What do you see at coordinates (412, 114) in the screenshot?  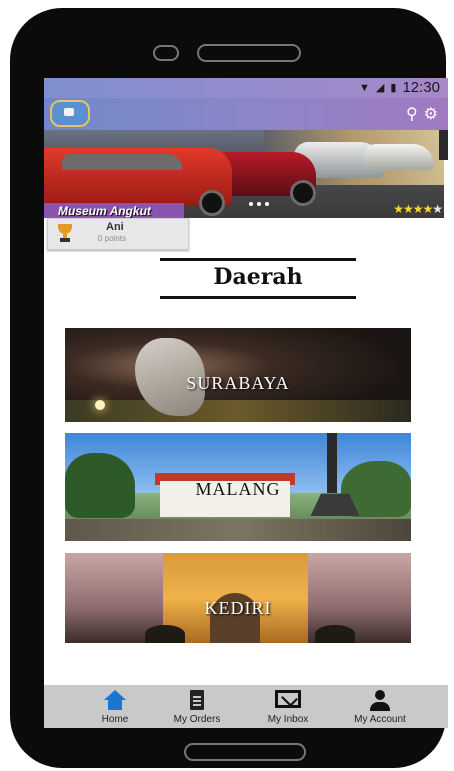 I see `search-icon: ⚲` at bounding box center [412, 114].